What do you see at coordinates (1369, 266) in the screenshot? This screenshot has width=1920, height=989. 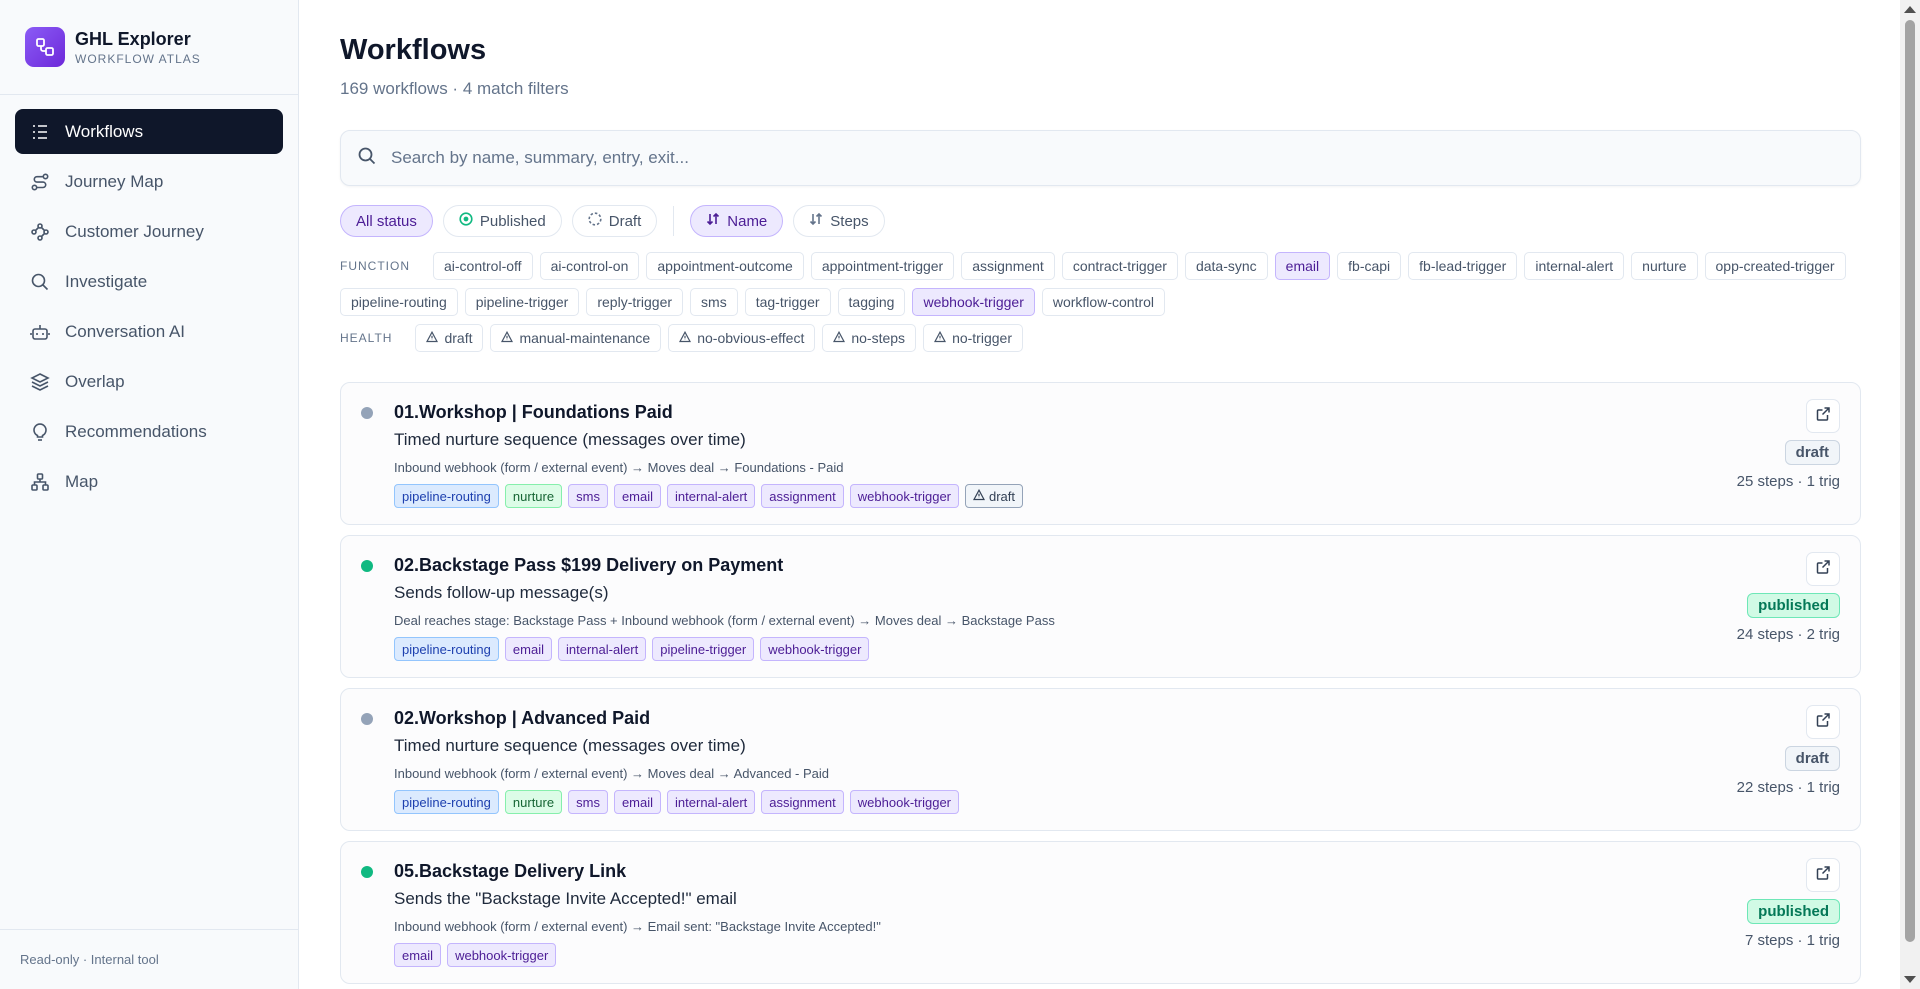 I see `function-chip-fb-capi: fb-capi` at bounding box center [1369, 266].